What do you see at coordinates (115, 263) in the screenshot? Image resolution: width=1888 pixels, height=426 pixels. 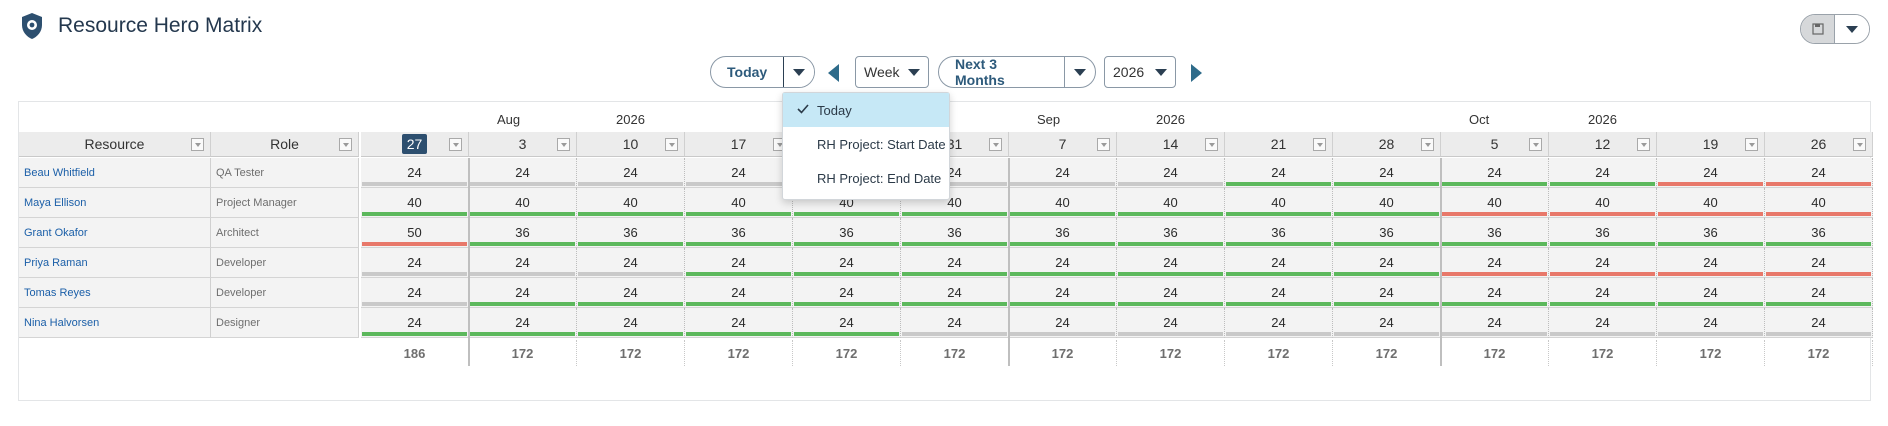 I see `resource-name-link: Priya Raman` at bounding box center [115, 263].